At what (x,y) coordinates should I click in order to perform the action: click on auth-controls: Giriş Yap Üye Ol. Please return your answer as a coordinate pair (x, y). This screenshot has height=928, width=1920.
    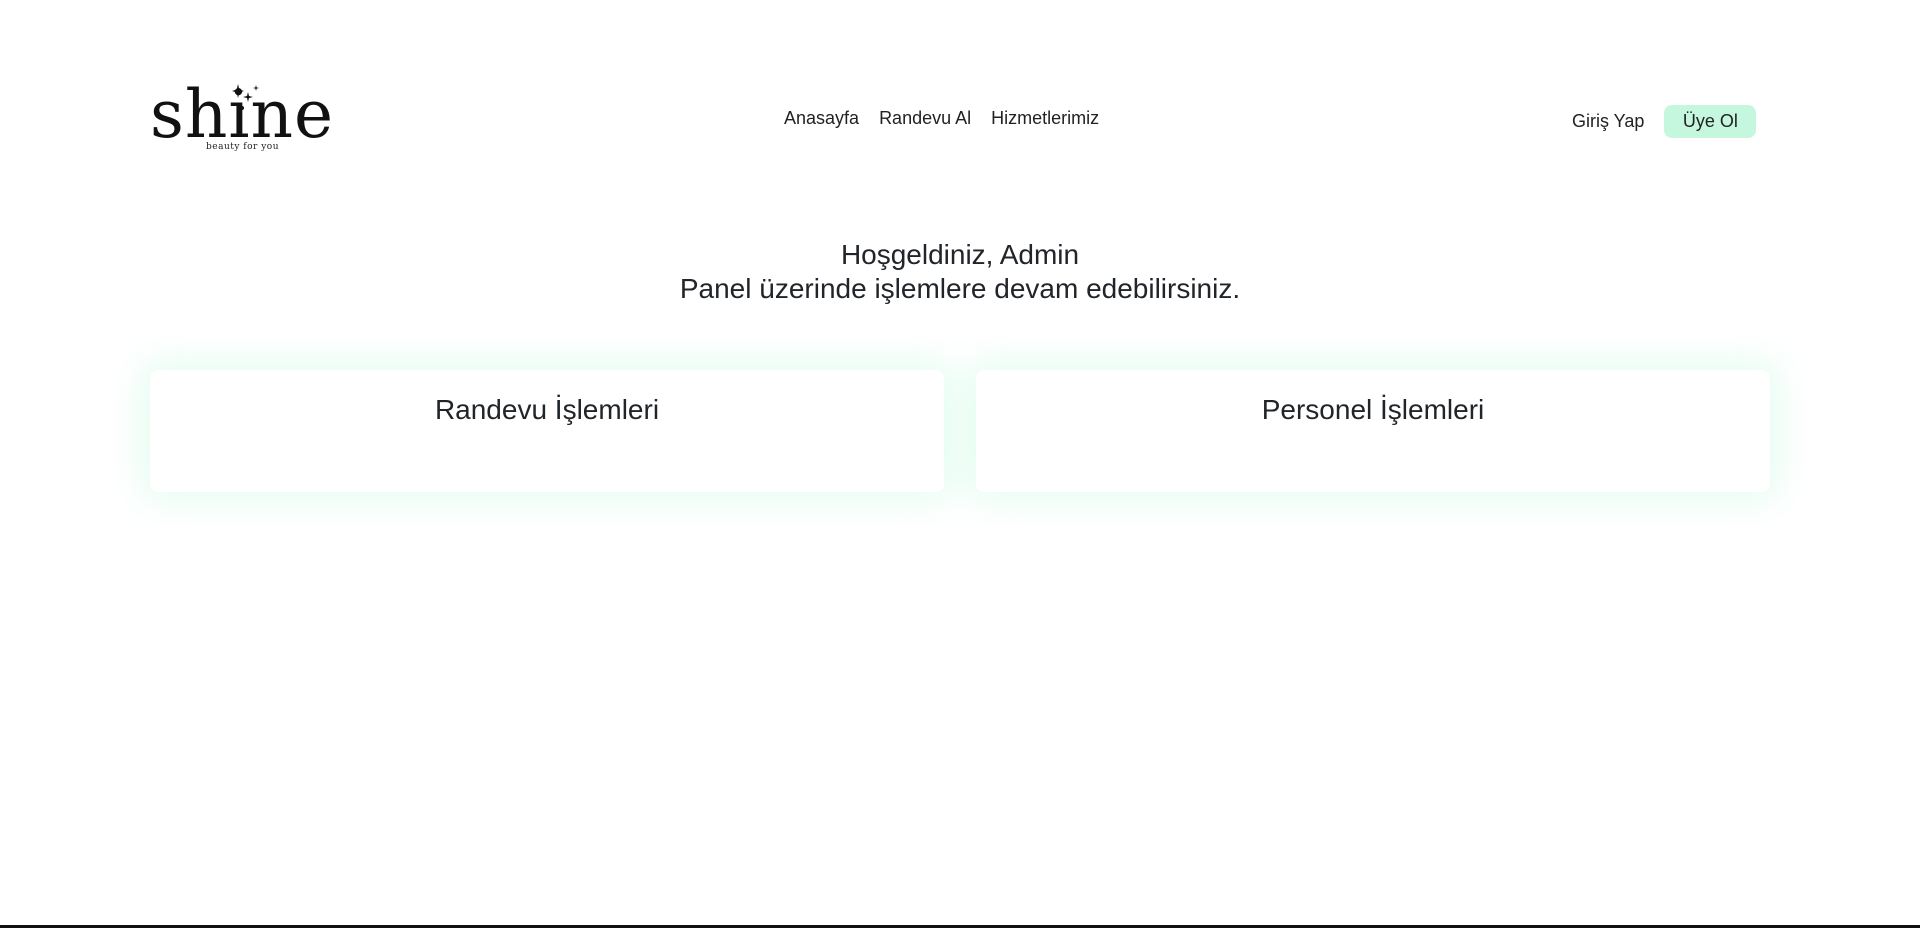
    Looking at the image, I should click on (1664, 121).